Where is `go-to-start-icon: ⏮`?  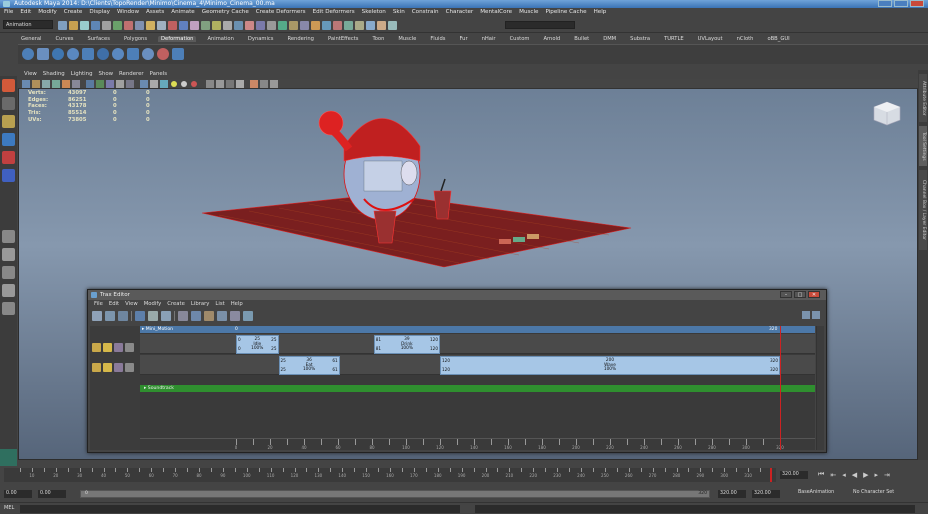 go-to-start-icon: ⏮ is located at coordinates (821, 474).